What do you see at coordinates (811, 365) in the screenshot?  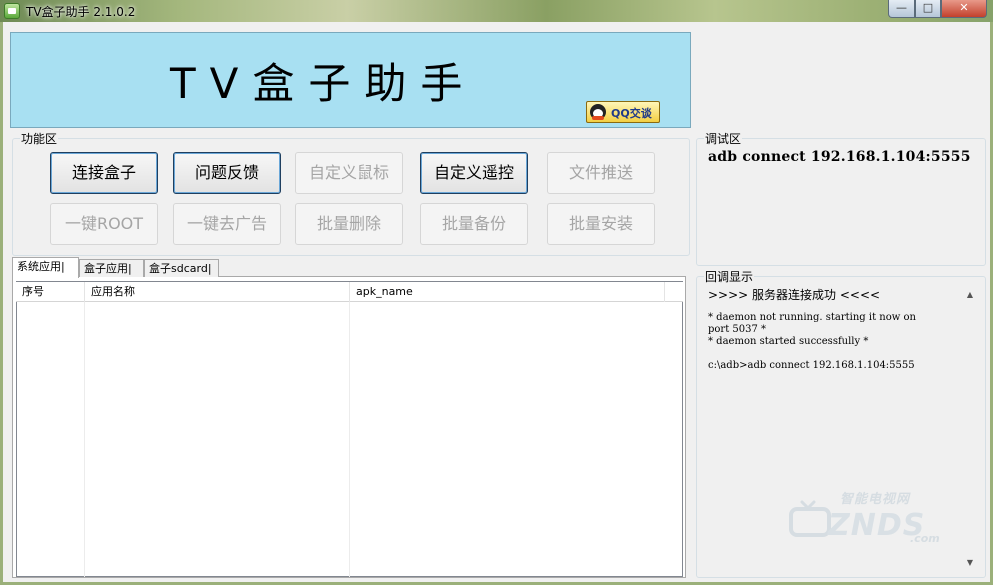 I see `log-line: c:\adb>adb connect 192.168.1.104:5555` at bounding box center [811, 365].